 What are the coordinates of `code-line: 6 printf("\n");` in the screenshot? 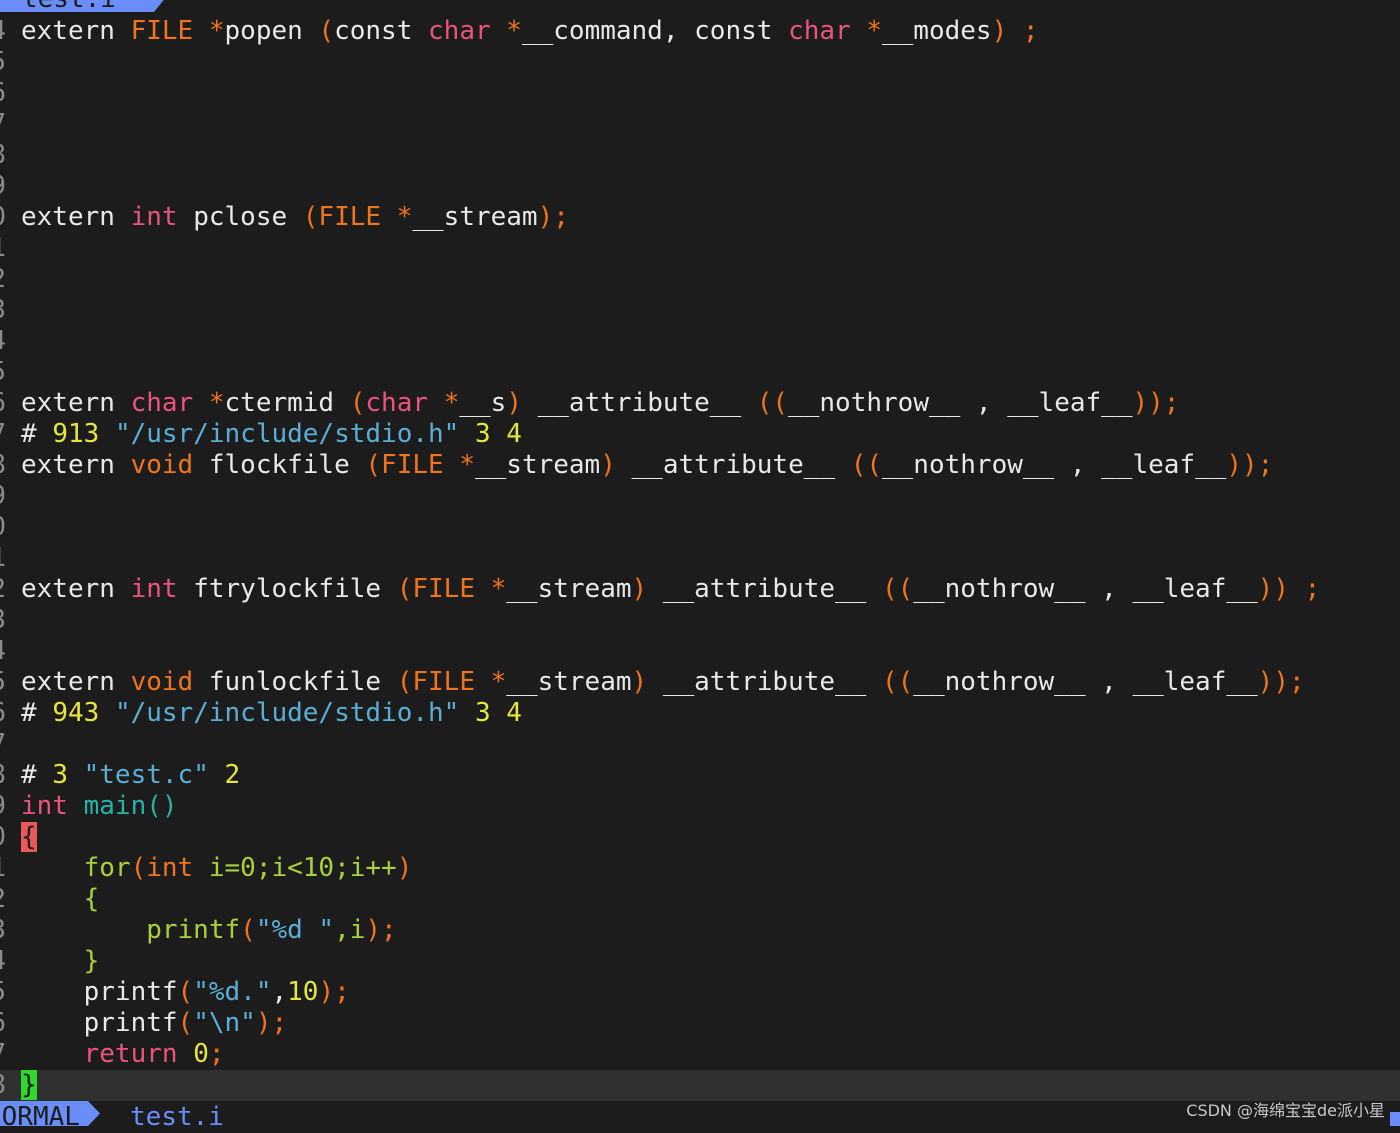 It's located at (700, 1023).